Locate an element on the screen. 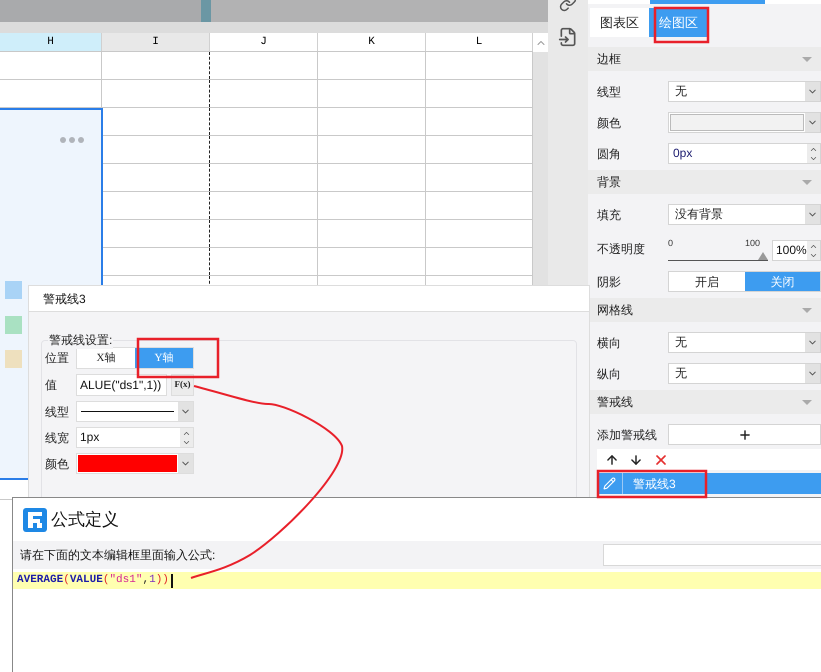  line-type-select is located at coordinates (135, 411).